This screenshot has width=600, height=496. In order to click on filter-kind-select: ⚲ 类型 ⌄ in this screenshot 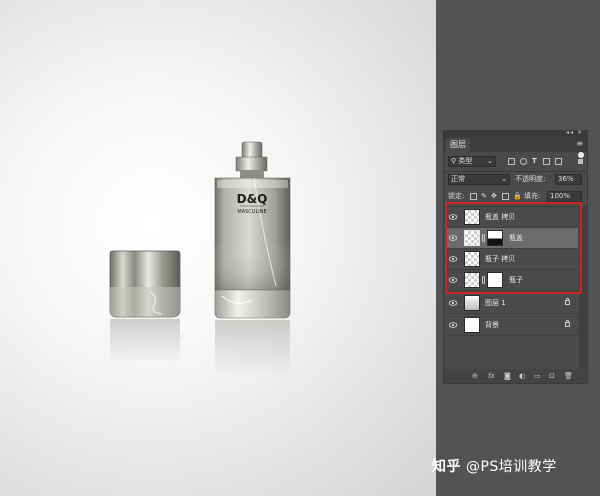, I will do `click(472, 161)`.